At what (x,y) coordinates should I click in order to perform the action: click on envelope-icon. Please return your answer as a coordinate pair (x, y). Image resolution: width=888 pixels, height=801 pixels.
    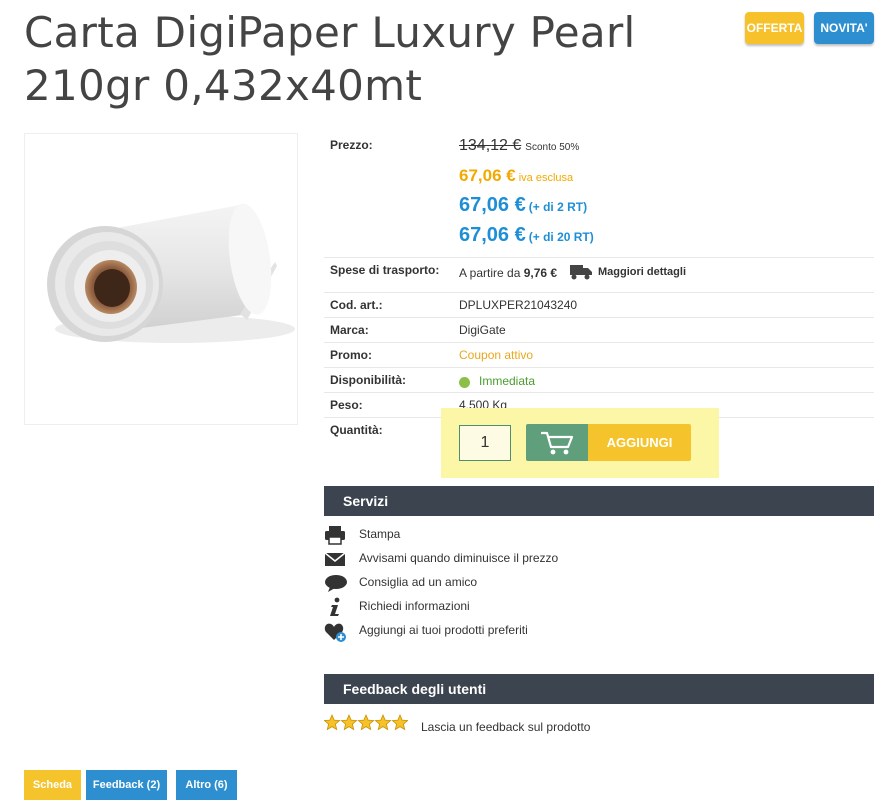
    Looking at the image, I should click on (335, 559).